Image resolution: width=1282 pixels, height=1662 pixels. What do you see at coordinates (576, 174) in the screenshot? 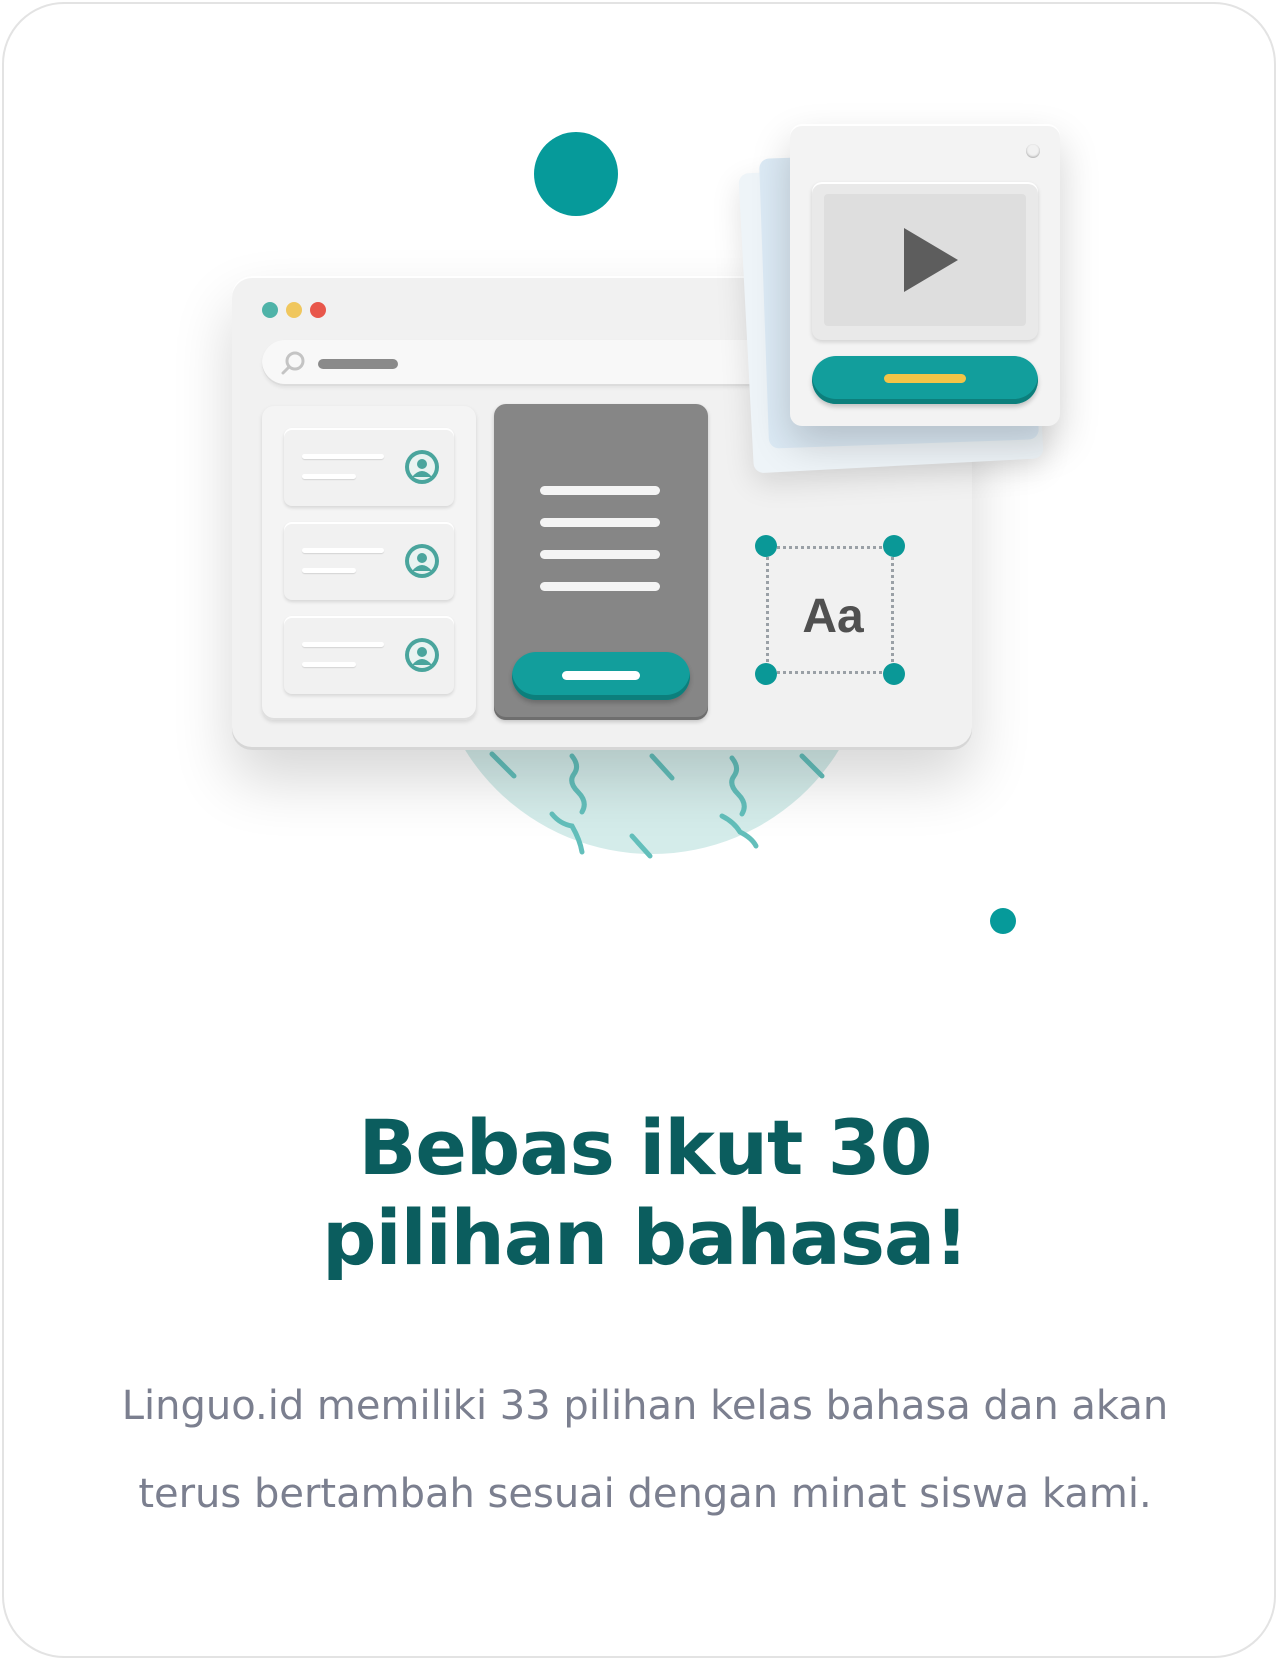
I see `decorative-dot-large` at bounding box center [576, 174].